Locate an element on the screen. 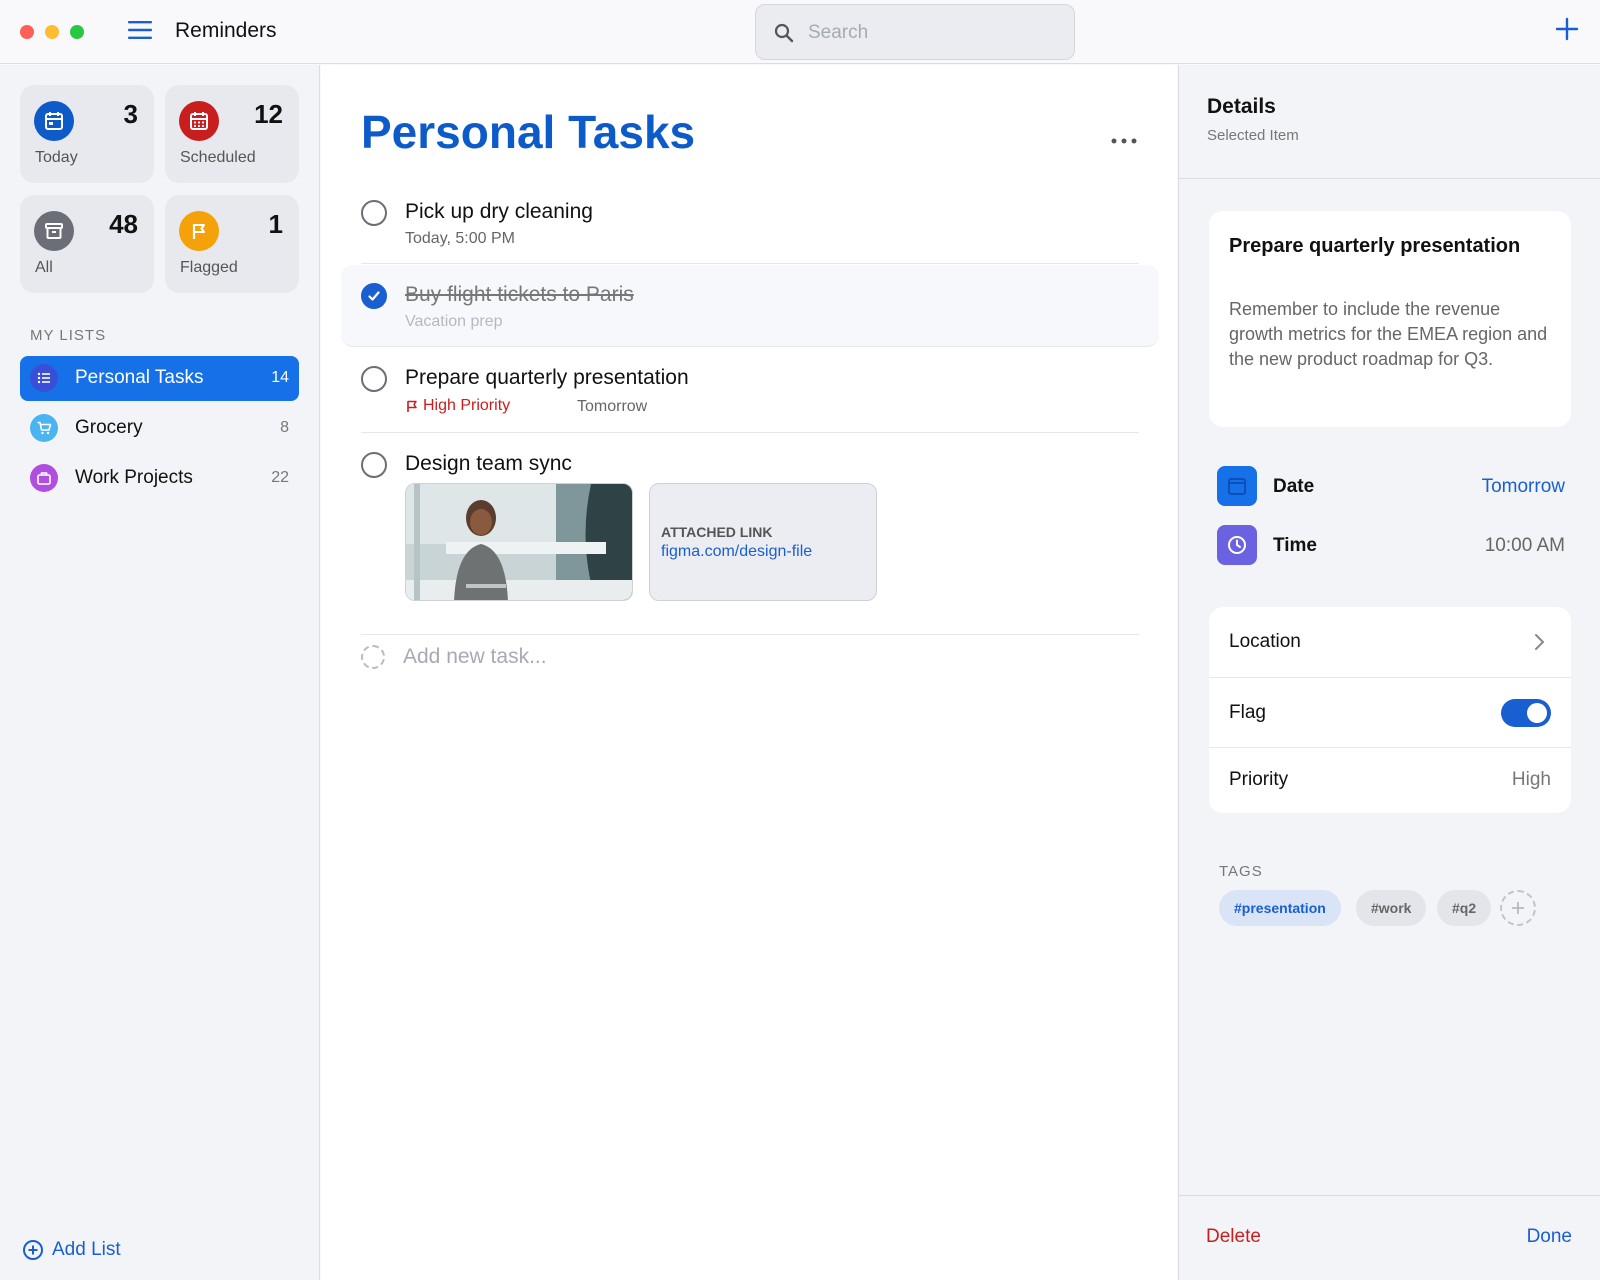 The image size is (1600, 1280). date-value: Tomorrow is located at coordinates (1523, 487).